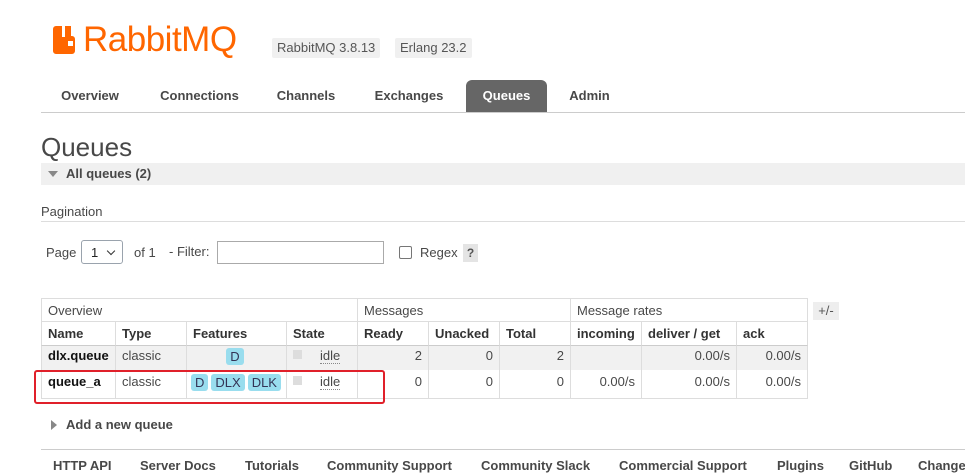 The height and width of the screenshot is (474, 965). I want to click on tab-admin: Admin, so click(589, 96).